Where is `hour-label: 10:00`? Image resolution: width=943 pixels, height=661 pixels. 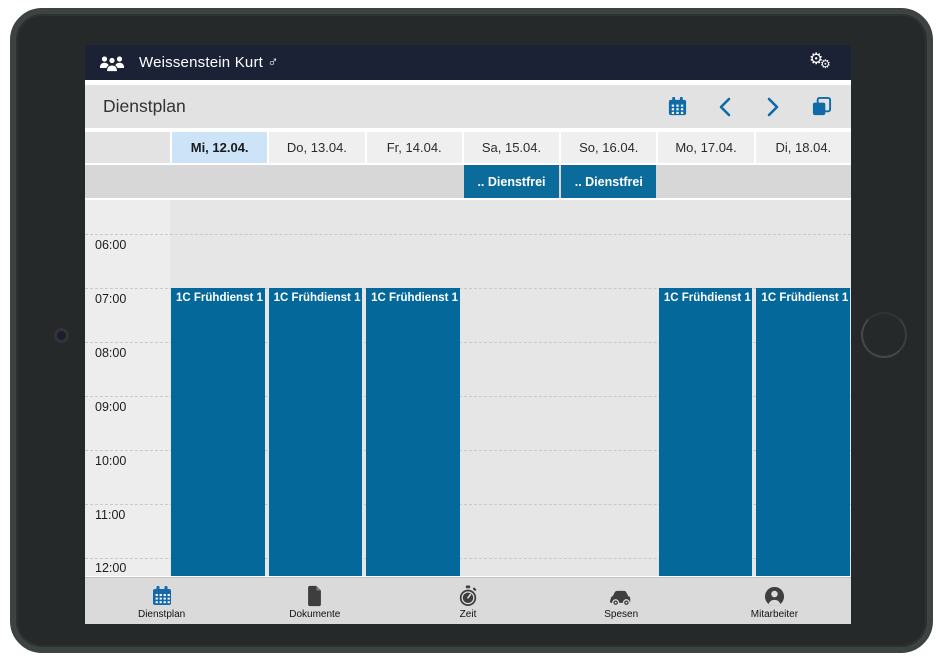 hour-label: 10:00 is located at coordinates (111, 461).